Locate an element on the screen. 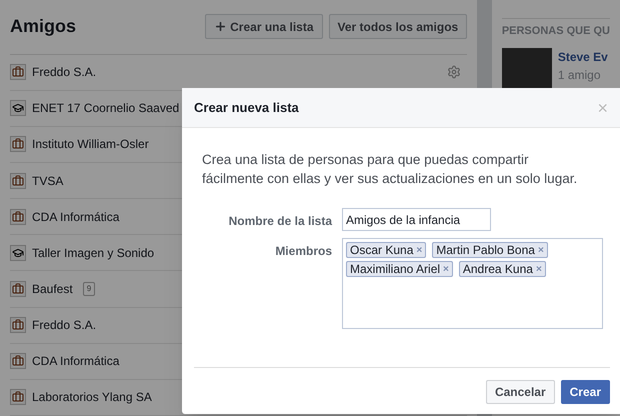 This screenshot has width=620, height=416. list-name-link: ENET 17 Coornelio Saaved is located at coordinates (106, 108).